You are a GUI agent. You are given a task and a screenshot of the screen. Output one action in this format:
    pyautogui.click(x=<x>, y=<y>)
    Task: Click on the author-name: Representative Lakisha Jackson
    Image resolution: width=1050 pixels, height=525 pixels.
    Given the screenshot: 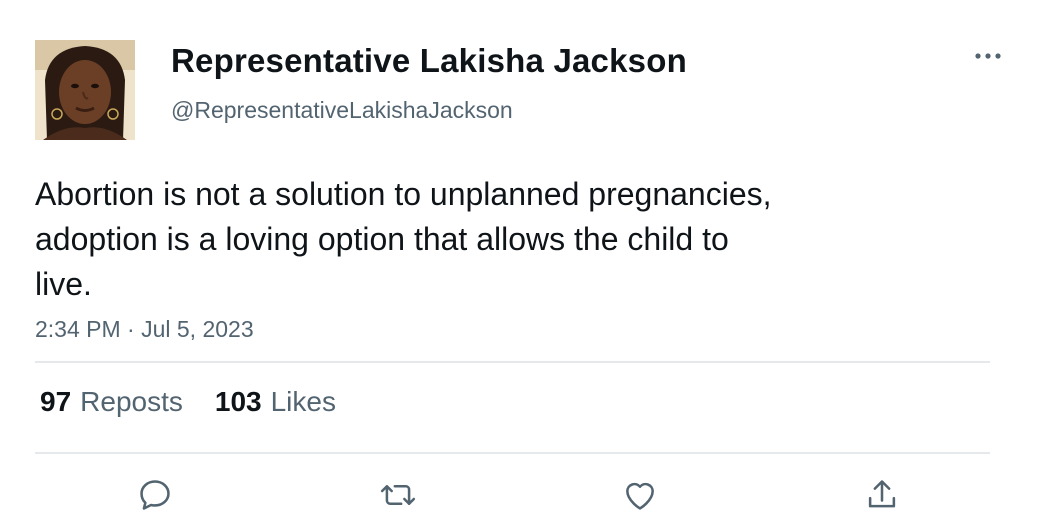 What is the action you would take?
    pyautogui.click(x=429, y=61)
    